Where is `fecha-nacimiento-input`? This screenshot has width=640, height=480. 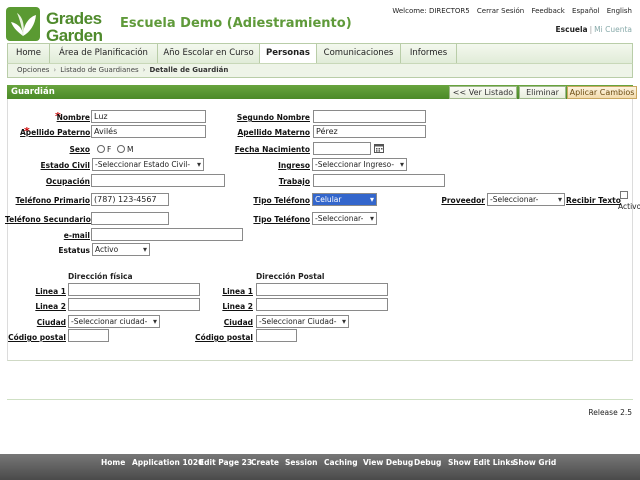
fecha-nacimiento-input is located at coordinates (342, 148).